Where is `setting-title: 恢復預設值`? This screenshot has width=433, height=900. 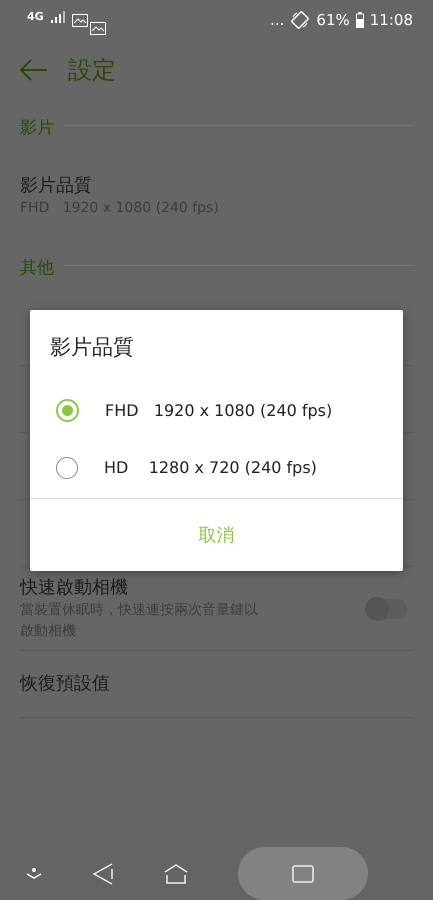 setting-title: 恢復預設值 is located at coordinates (216, 684).